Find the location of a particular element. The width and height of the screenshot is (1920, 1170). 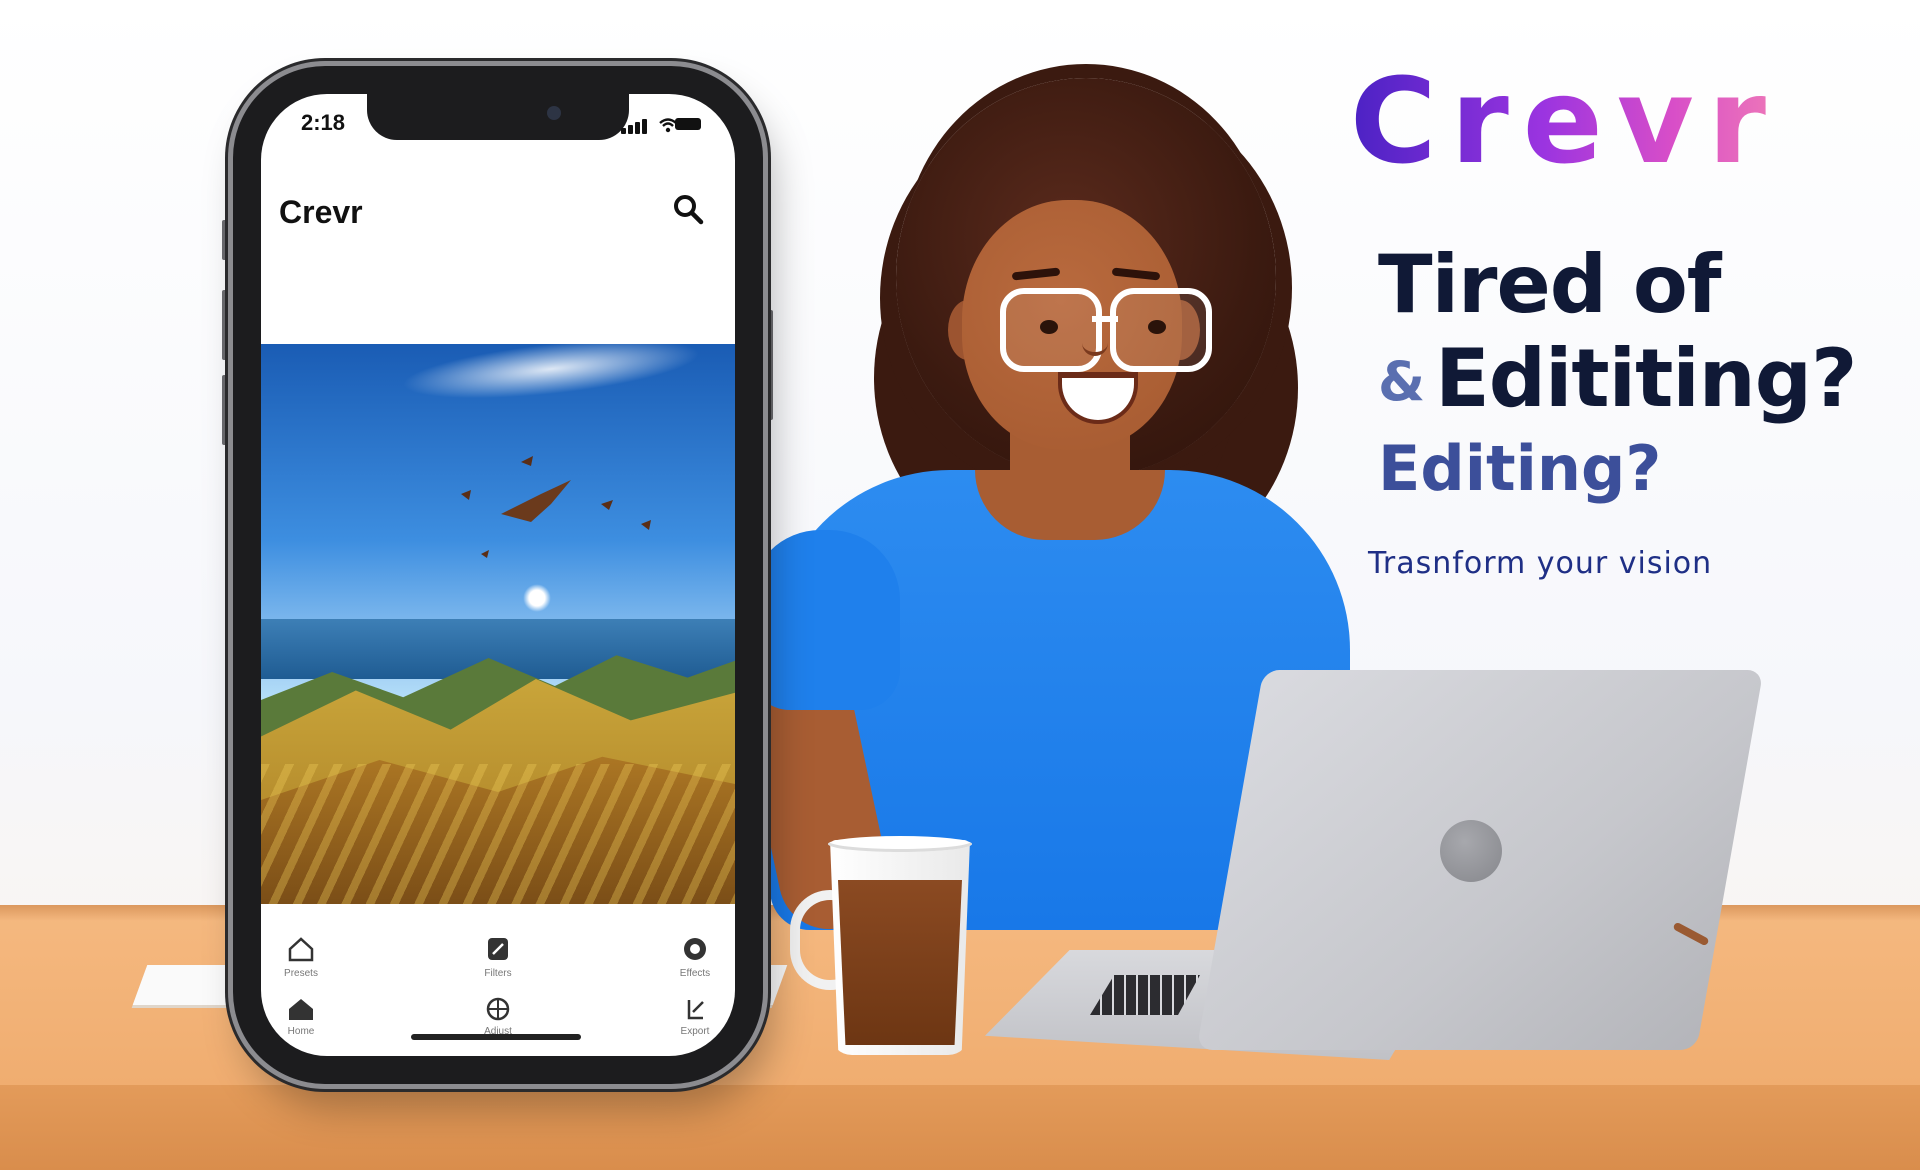

nav-label: Export is located at coordinates (695, 1031).